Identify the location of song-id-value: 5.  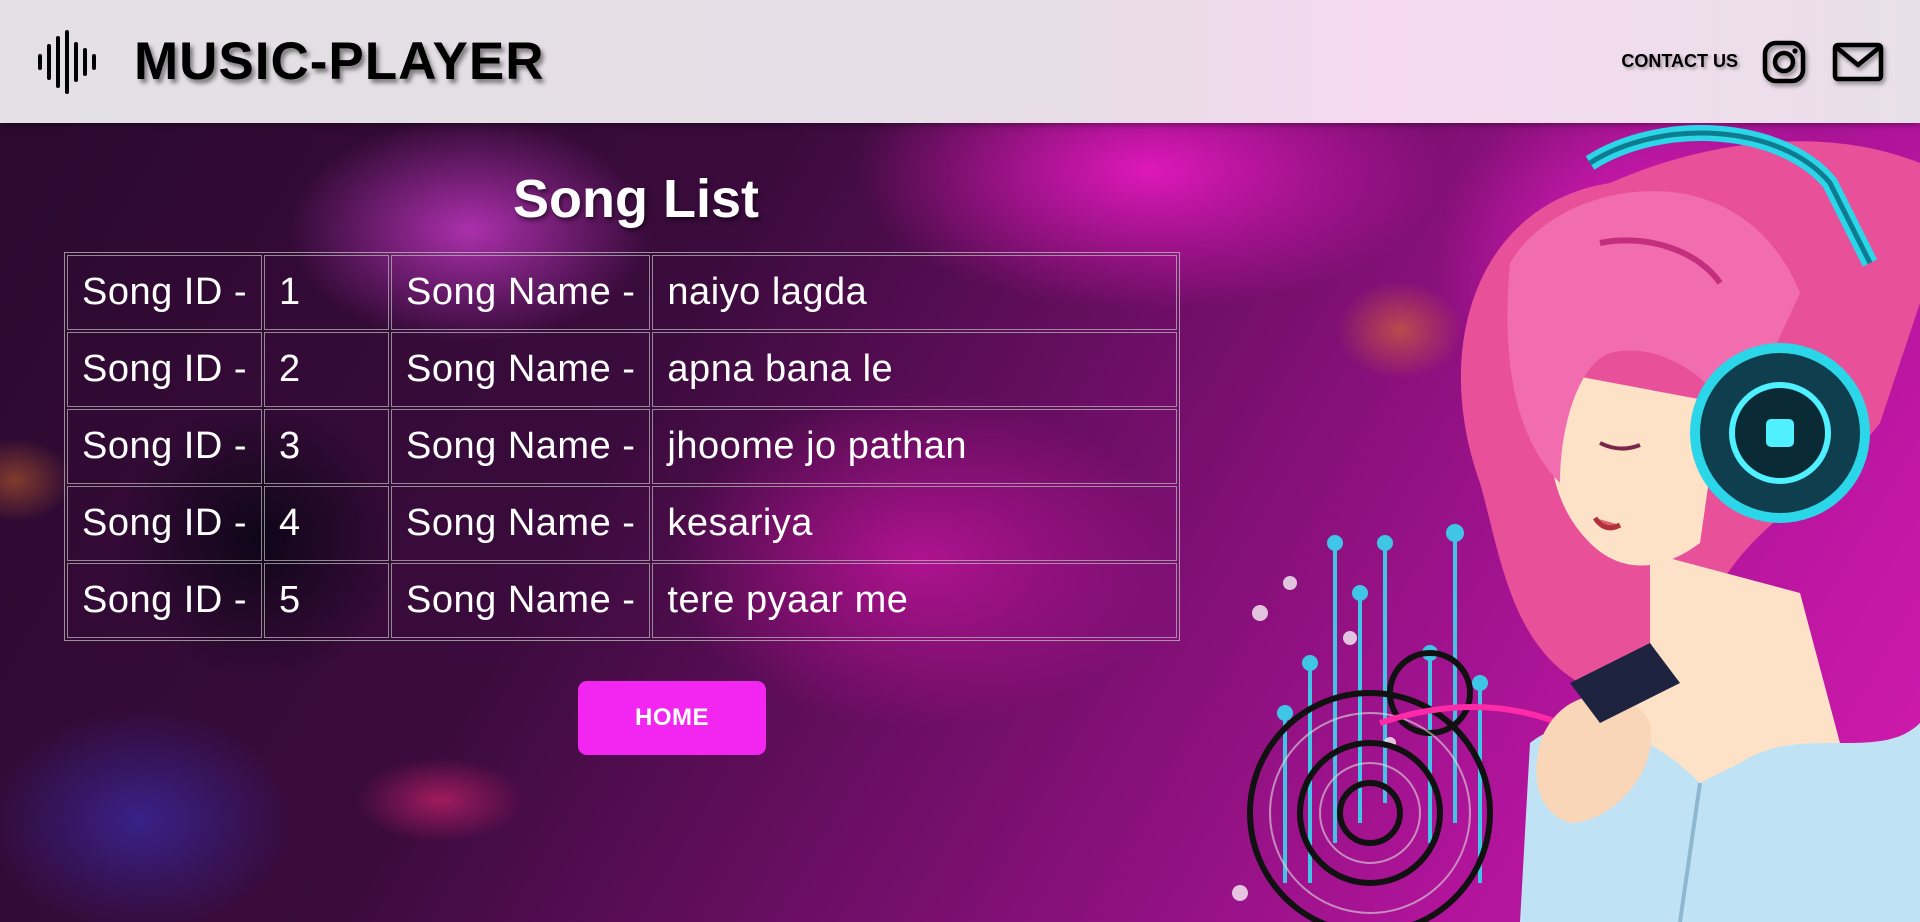
(327, 600).